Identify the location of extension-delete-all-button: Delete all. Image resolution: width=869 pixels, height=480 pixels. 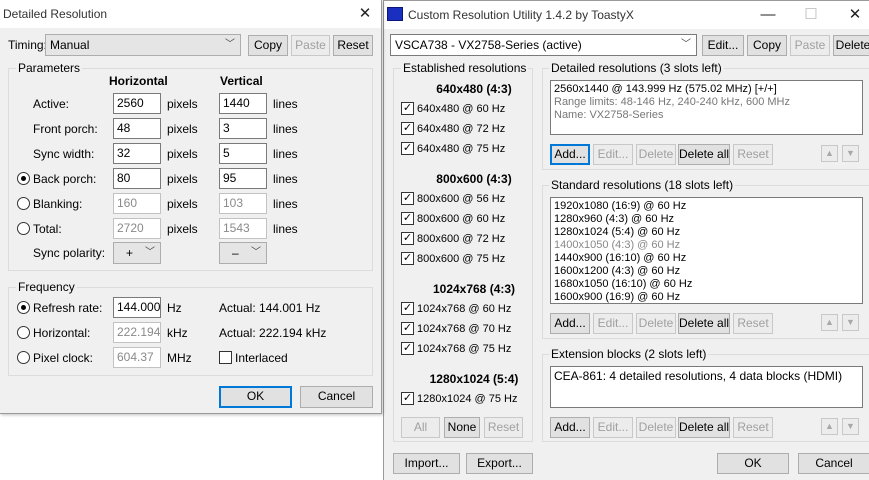
(704, 427).